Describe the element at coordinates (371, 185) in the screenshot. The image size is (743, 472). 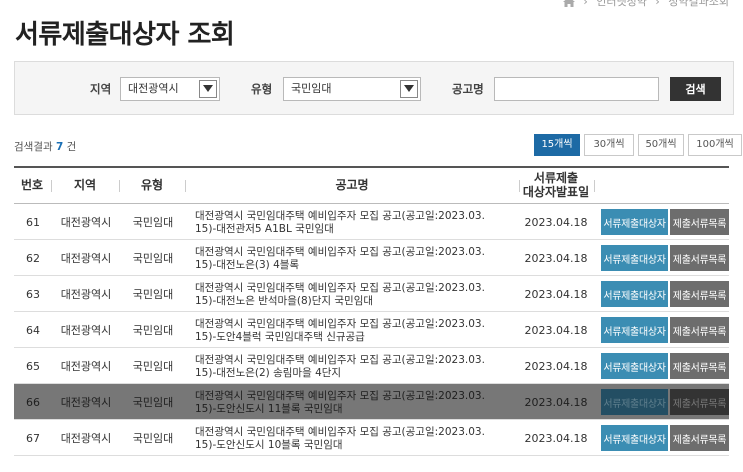
I see `table-header: 번호 지역 유형 공고명 서류제출 대상자발표일` at that location.